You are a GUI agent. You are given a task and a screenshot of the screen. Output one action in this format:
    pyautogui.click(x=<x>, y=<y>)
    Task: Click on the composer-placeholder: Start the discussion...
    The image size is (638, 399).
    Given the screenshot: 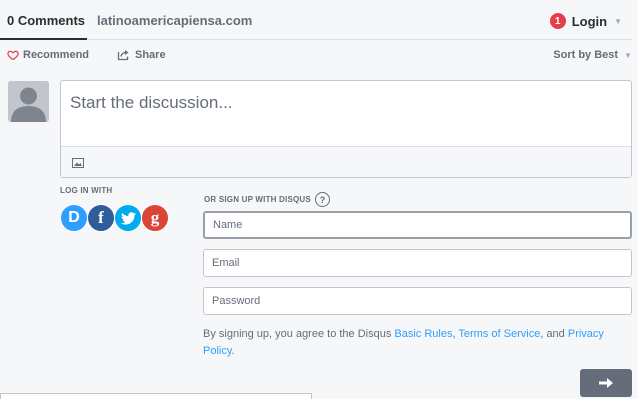 What is the action you would take?
    pyautogui.click(x=151, y=103)
    